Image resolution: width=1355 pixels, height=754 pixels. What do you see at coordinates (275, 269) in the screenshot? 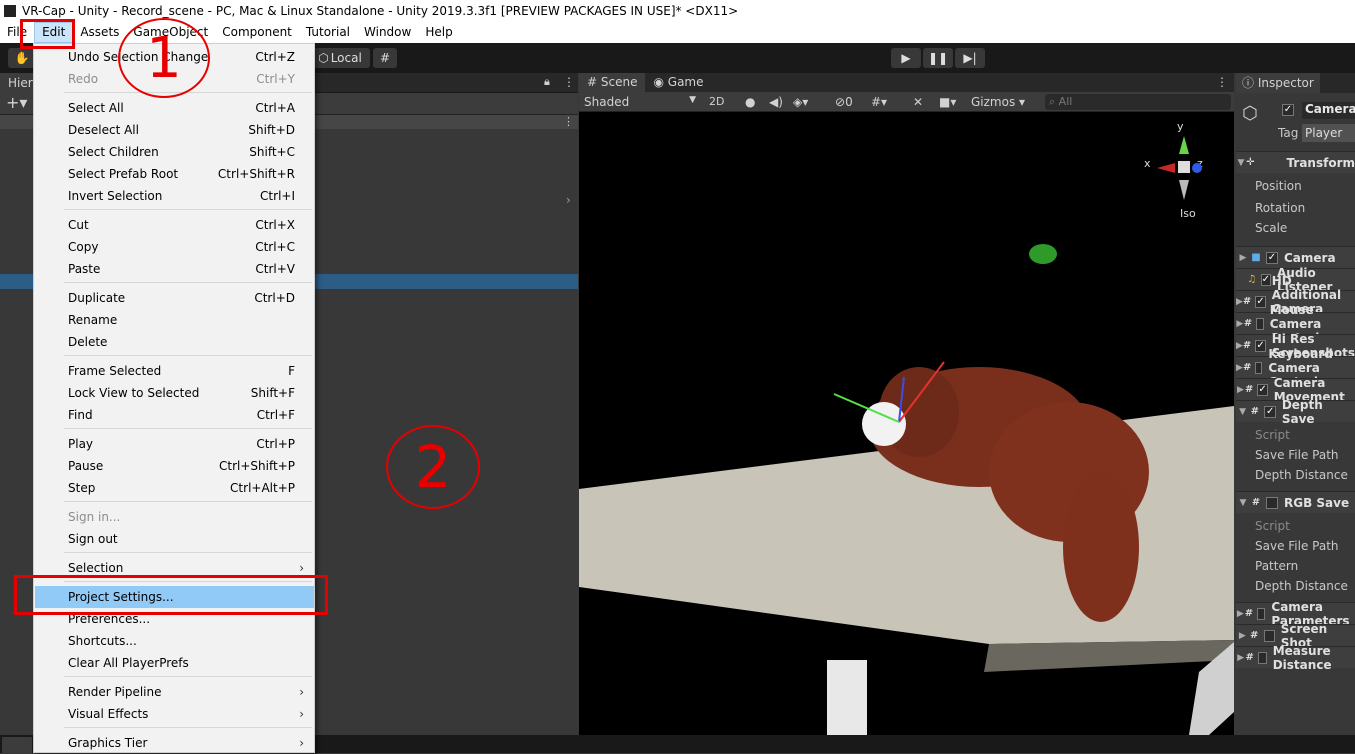
I see `menu-item-shortcut: Ctrl+V` at bounding box center [275, 269].